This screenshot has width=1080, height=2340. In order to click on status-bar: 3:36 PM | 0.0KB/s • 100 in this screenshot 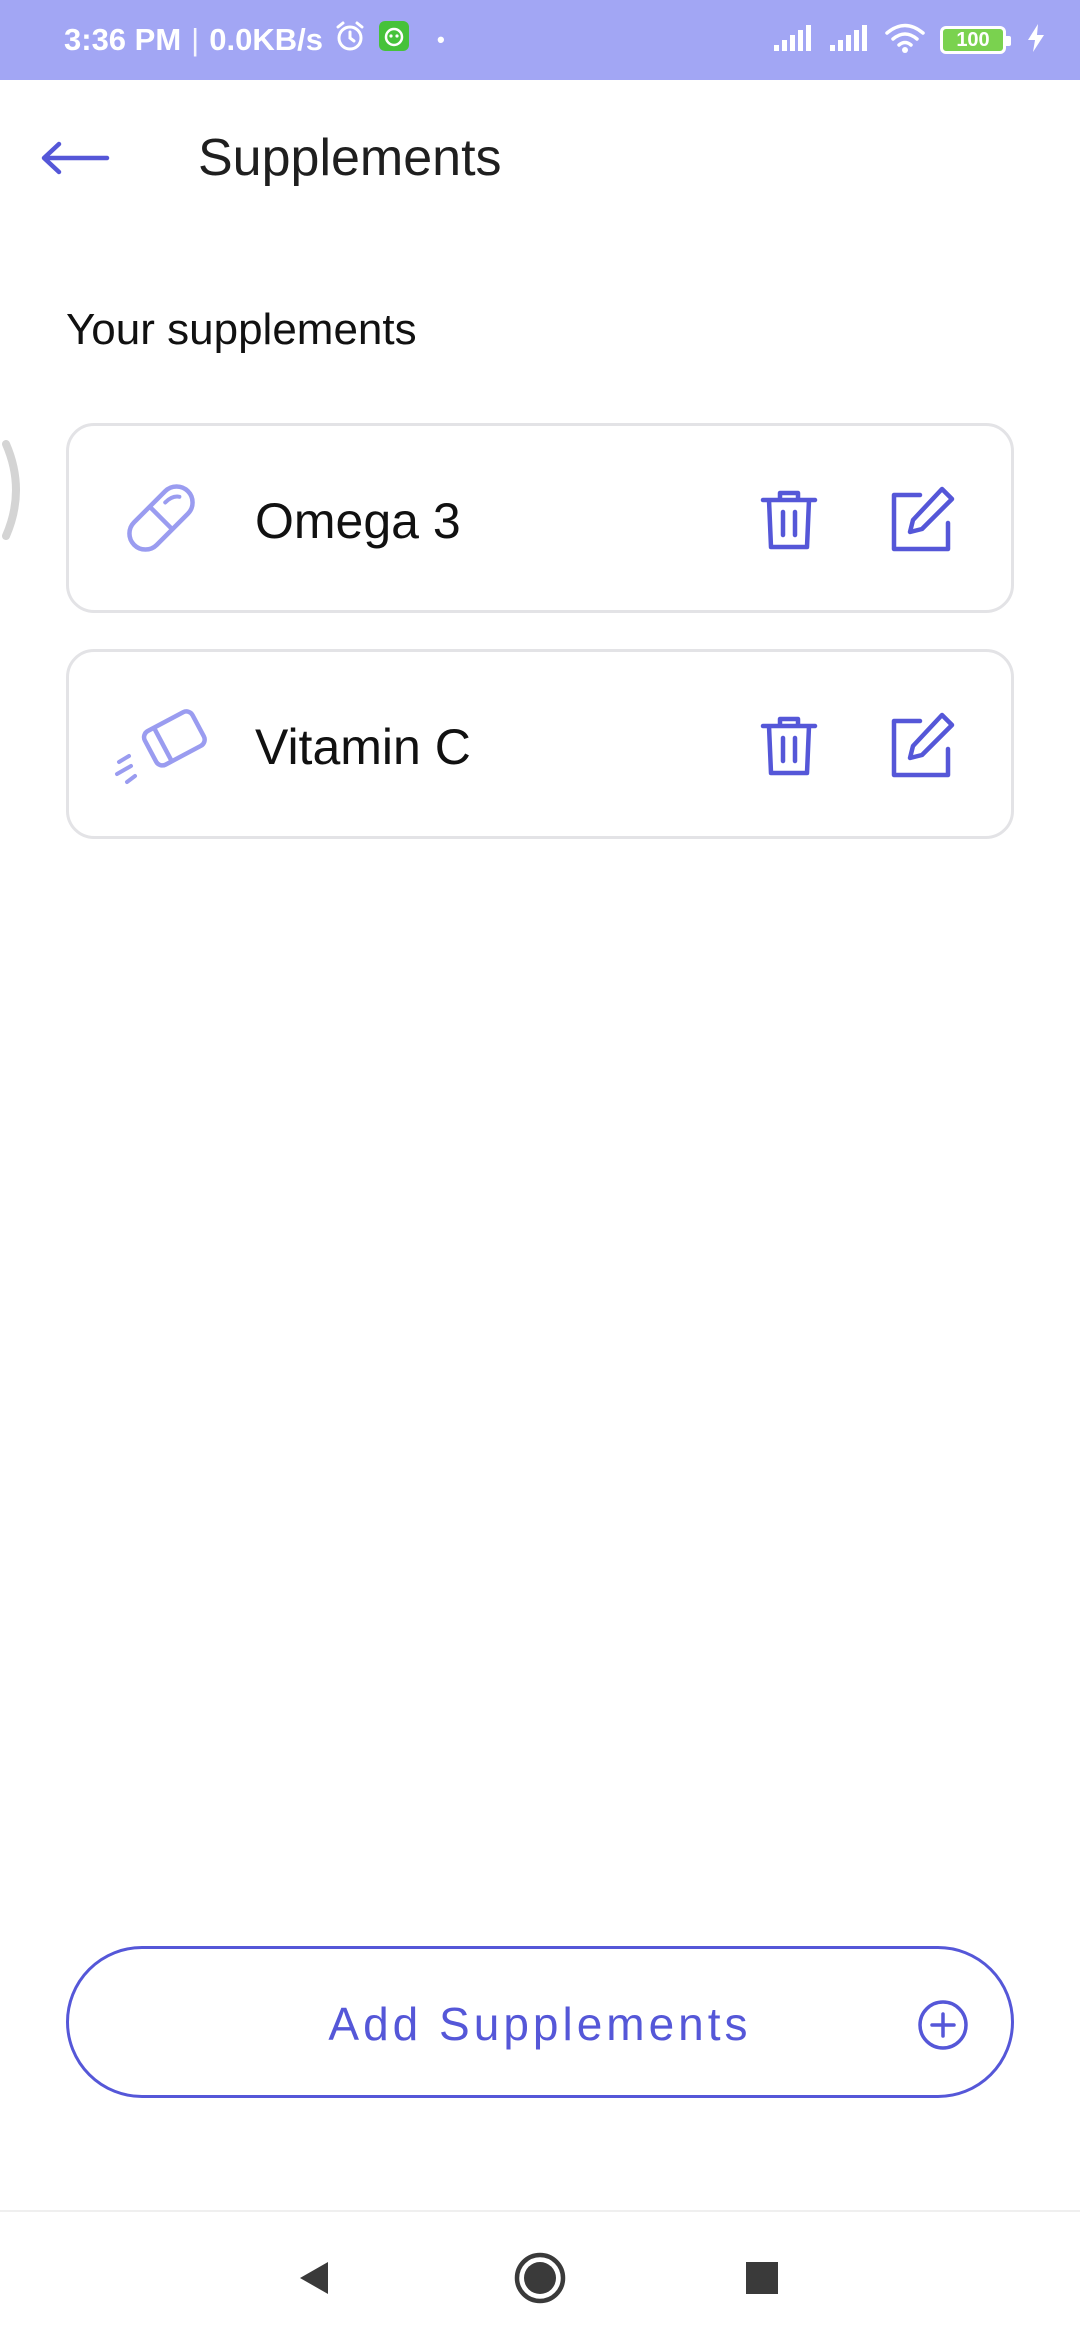, I will do `click(540, 40)`.